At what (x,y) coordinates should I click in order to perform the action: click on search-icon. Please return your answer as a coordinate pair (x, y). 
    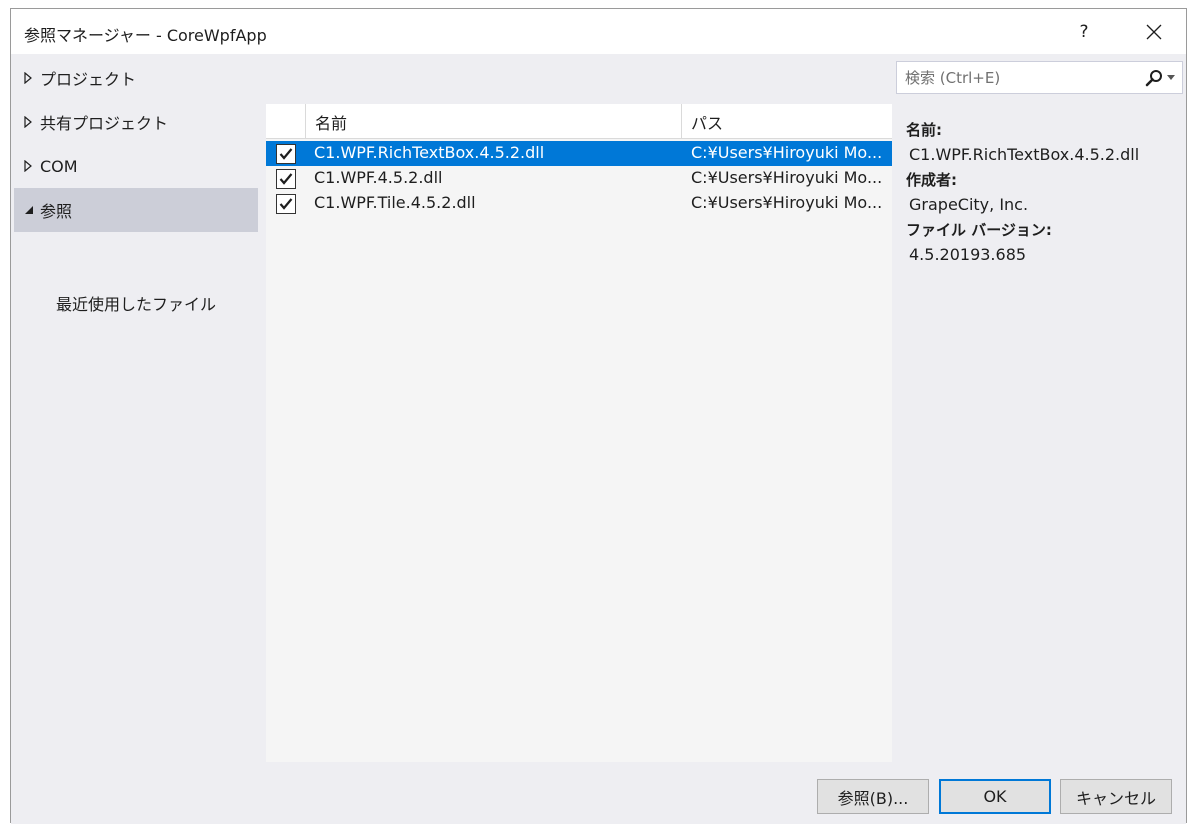
    Looking at the image, I should click on (1153, 77).